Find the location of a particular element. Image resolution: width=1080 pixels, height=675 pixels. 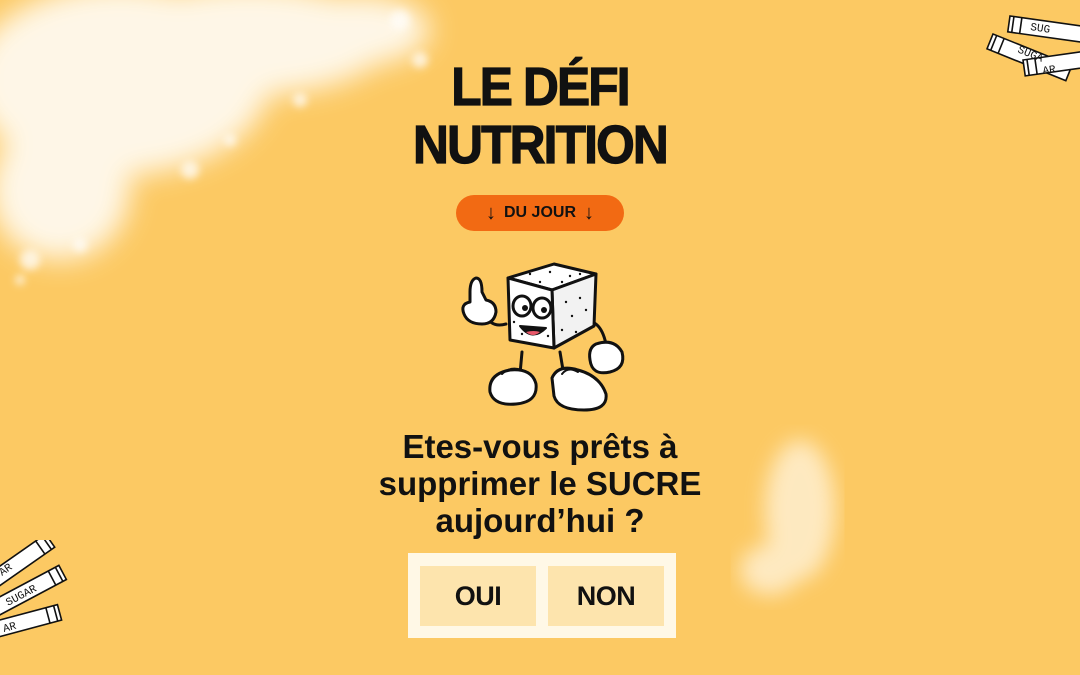

question-line-1: Etes-vous prêts à is located at coordinates (540, 446).